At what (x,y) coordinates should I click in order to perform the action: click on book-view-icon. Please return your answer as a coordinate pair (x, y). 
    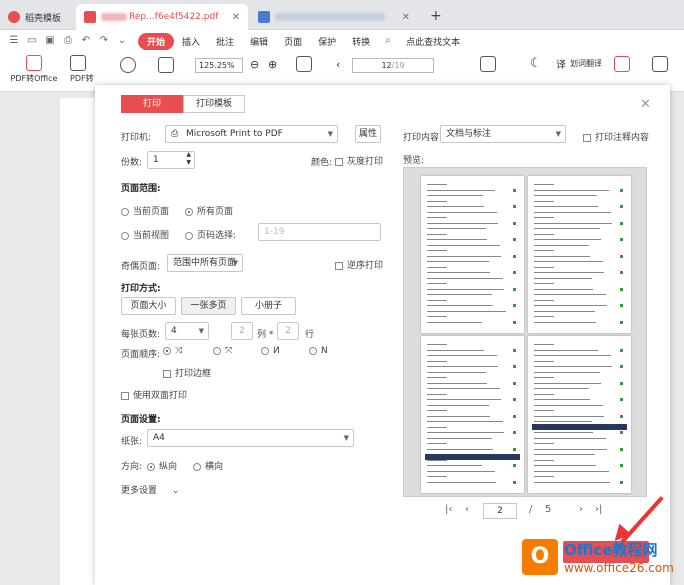
    Looking at the image, I should click on (166, 65).